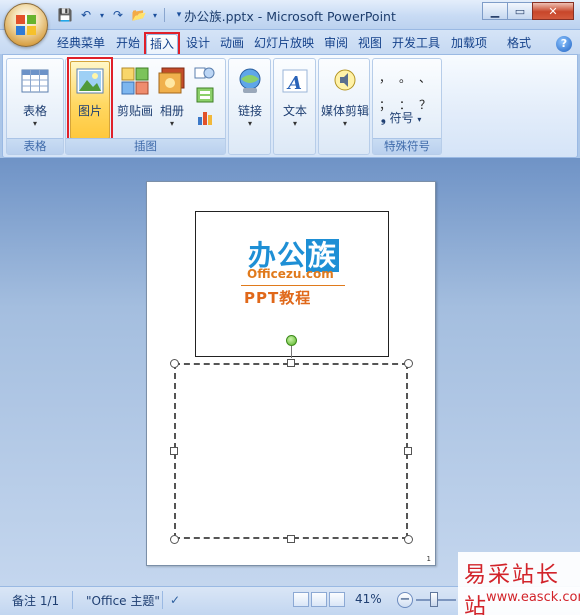 The height and width of the screenshot is (615, 580). I want to click on tab-classic-menu: 经典菜单, so click(81, 44).